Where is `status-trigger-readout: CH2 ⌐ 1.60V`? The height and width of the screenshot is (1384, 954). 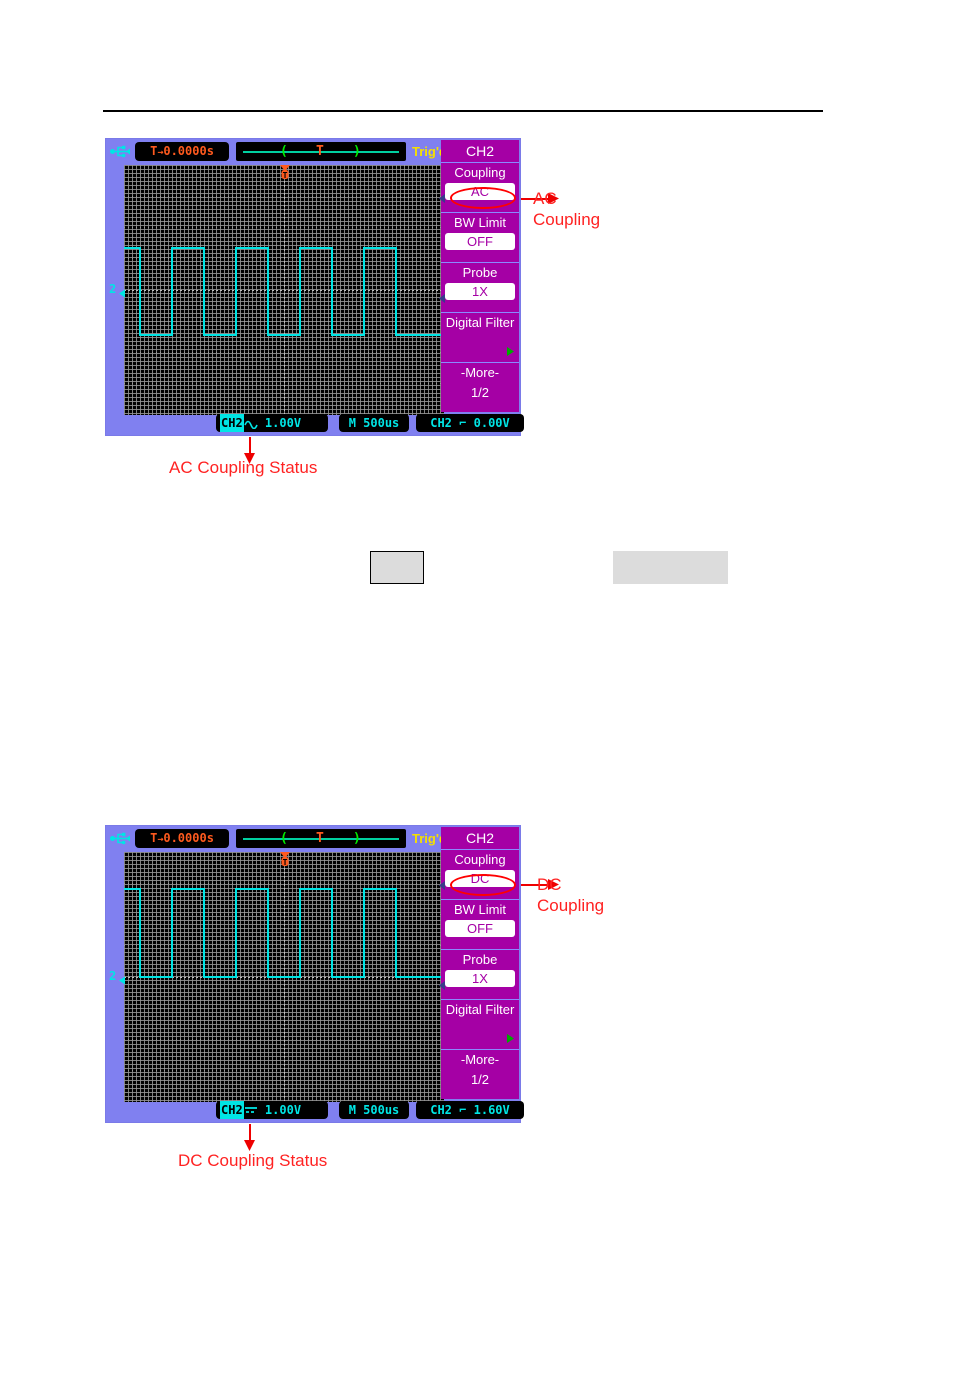
status-trigger-readout: CH2 ⌐ 1.60V is located at coordinates (470, 1110).